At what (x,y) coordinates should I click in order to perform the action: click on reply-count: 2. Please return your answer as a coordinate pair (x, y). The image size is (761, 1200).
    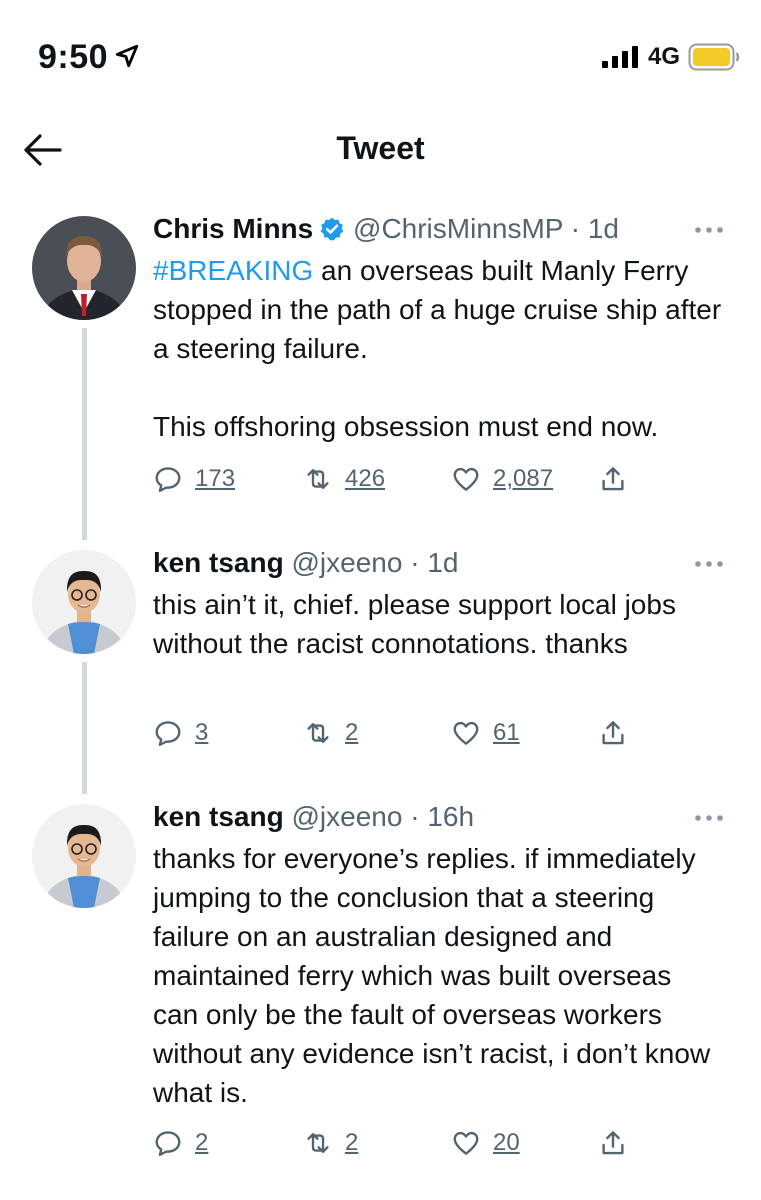
    Looking at the image, I should click on (202, 1142).